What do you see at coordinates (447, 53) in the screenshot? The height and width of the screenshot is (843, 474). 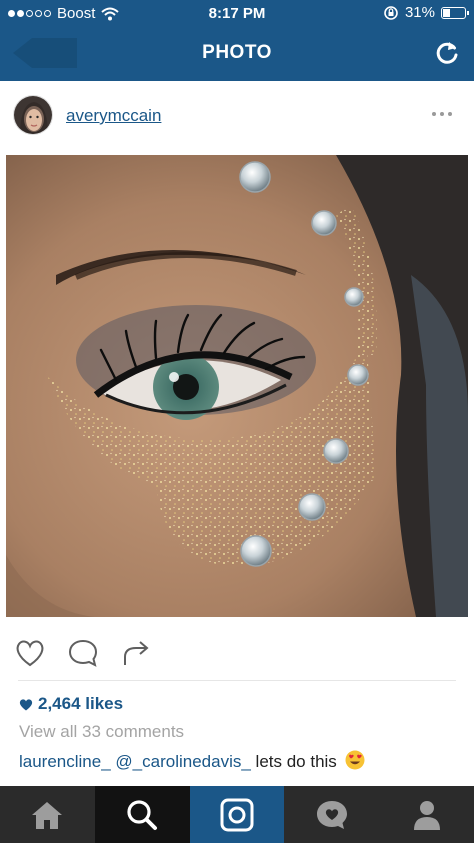 I see `refresh-icon` at bounding box center [447, 53].